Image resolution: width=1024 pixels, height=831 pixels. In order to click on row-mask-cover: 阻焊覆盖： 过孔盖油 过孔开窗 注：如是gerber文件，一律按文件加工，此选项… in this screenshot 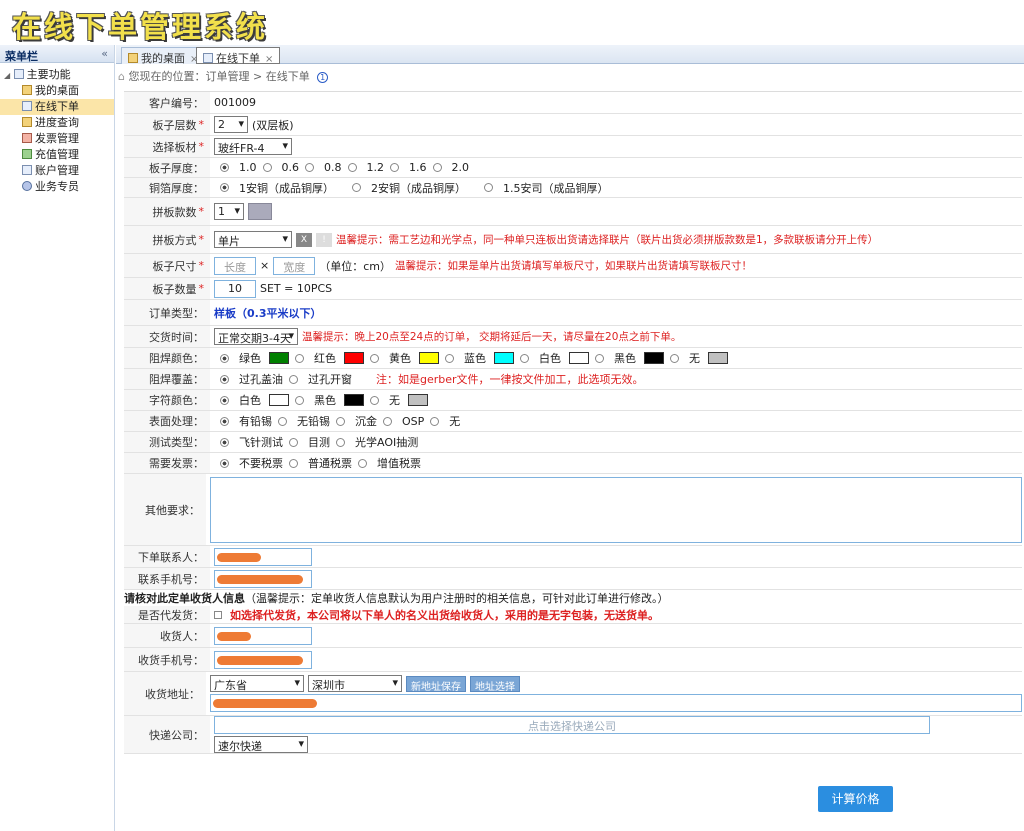, I will do `click(573, 379)`.